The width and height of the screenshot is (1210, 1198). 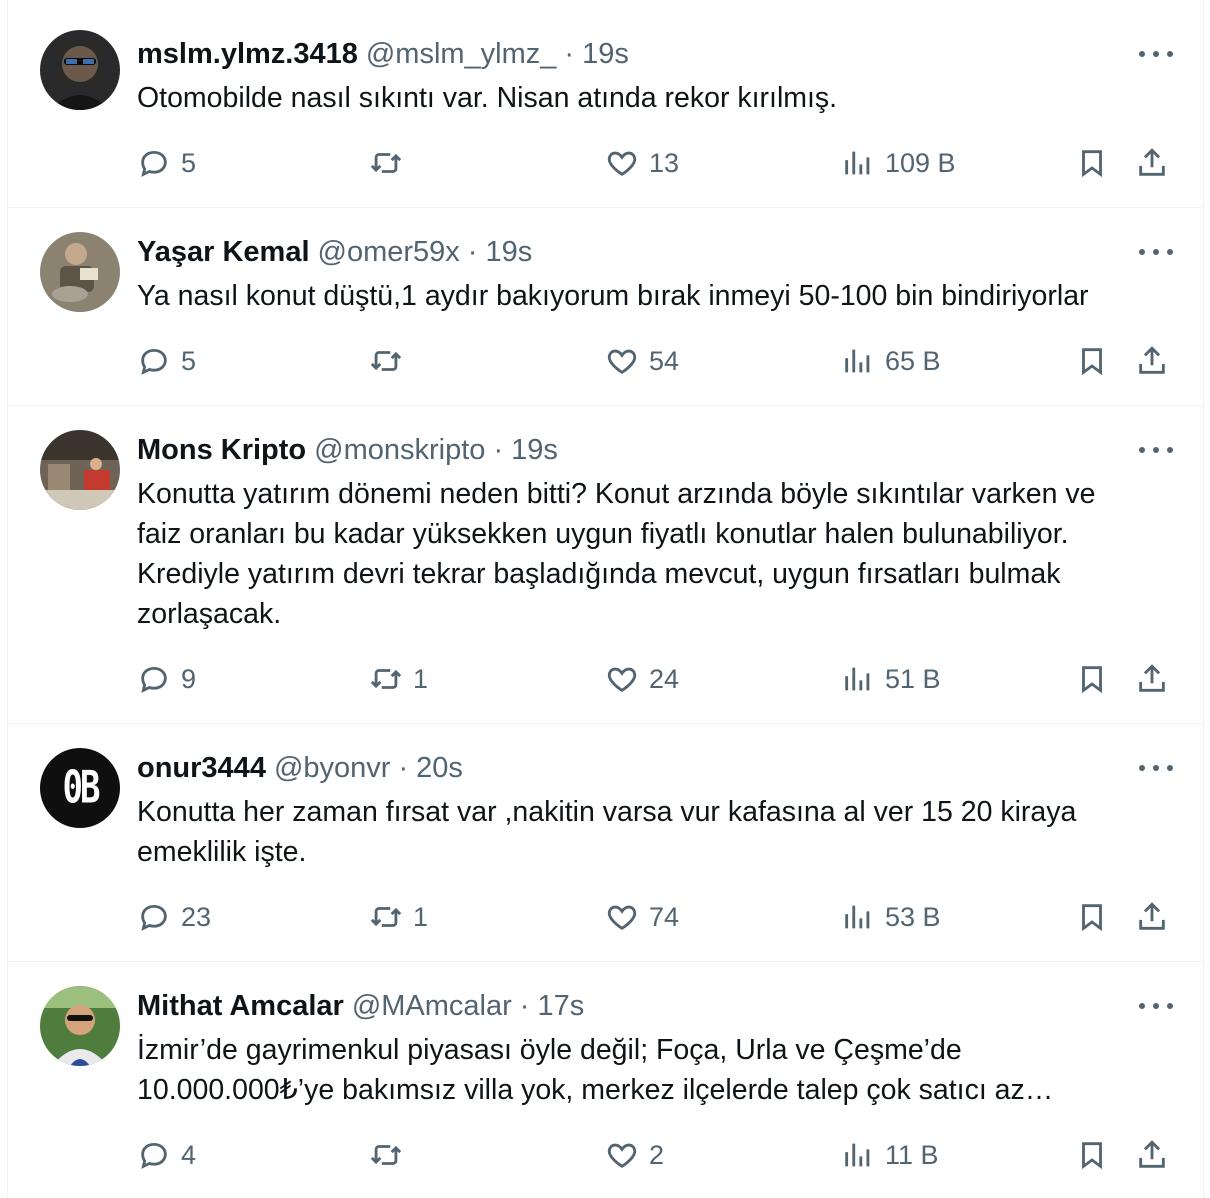 What do you see at coordinates (642, 361) in the screenshot?
I see `like-button: 54` at bounding box center [642, 361].